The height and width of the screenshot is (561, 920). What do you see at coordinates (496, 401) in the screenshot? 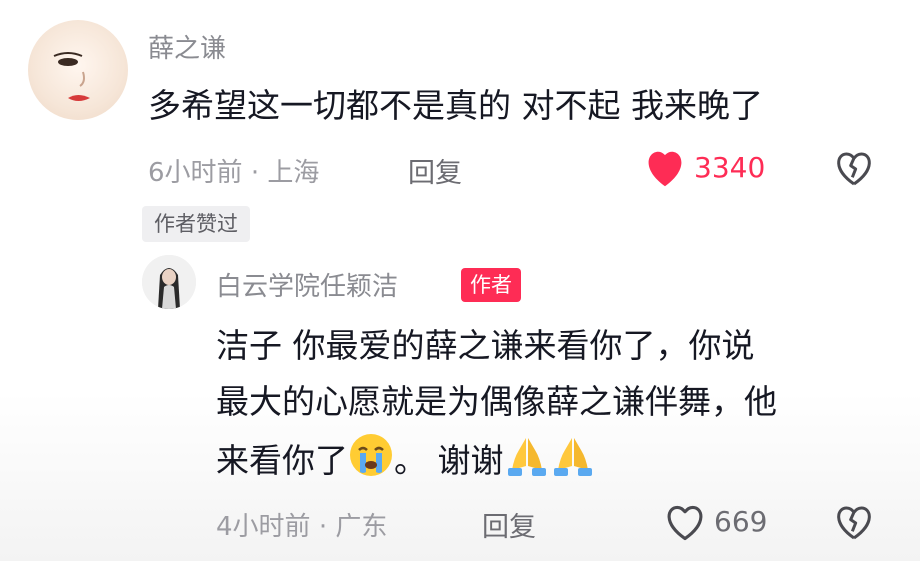
I see `reply-text-line-2: 最大的心愿就是为偶像薛之谦伴舞，他` at bounding box center [496, 401].